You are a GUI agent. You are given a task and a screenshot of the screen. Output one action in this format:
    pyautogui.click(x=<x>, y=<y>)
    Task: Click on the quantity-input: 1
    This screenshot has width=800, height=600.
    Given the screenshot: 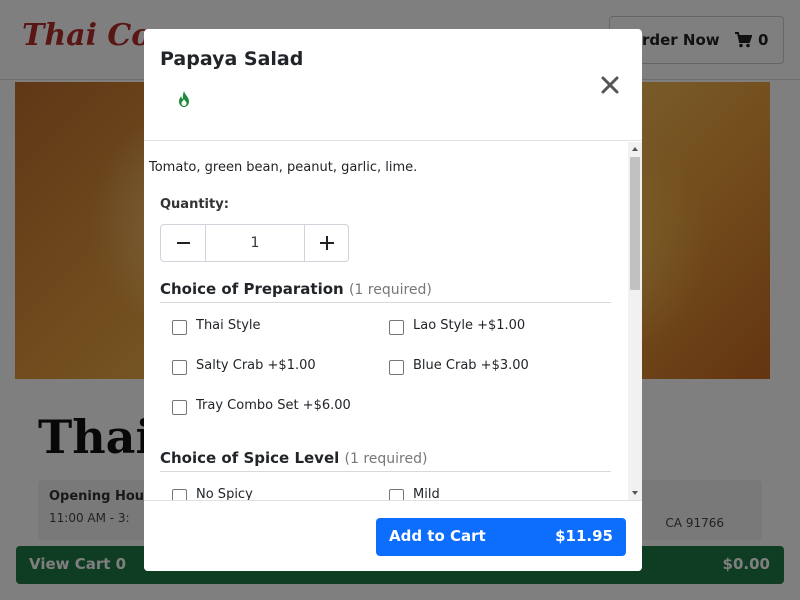 What is the action you would take?
    pyautogui.click(x=255, y=243)
    